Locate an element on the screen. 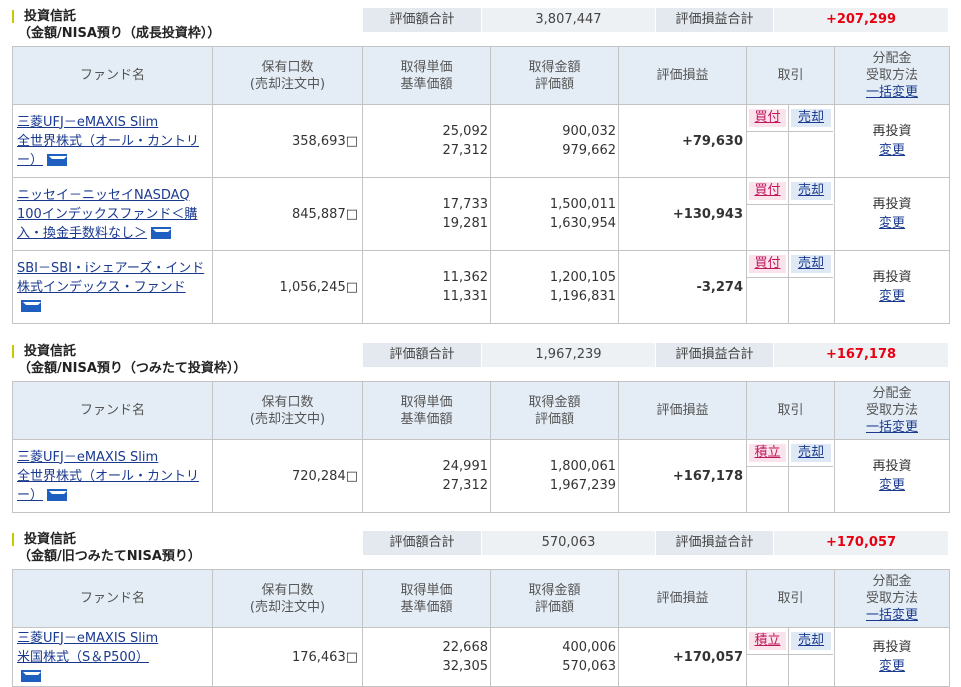 The height and width of the screenshot is (687, 961). col-distribution-line: 分配金 is located at coordinates (892, 393).